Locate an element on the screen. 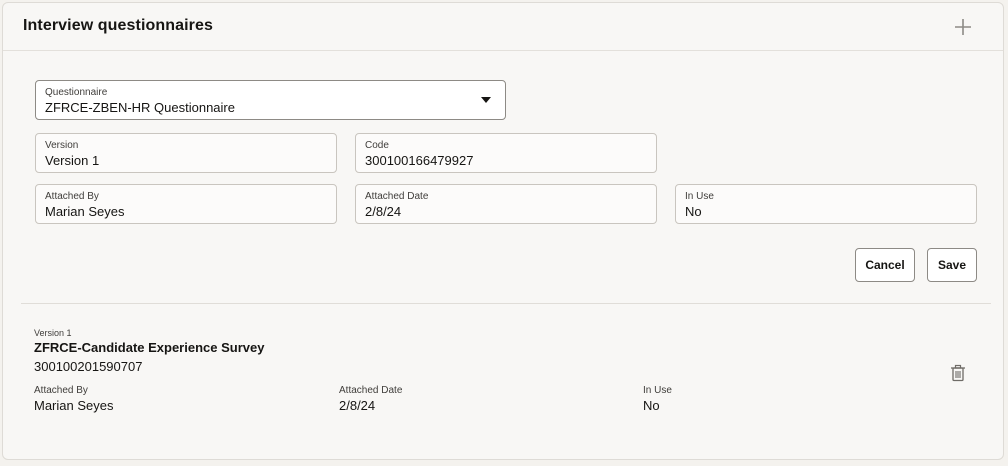 The width and height of the screenshot is (1008, 466). attached-by-label: Attached By is located at coordinates (72, 196).